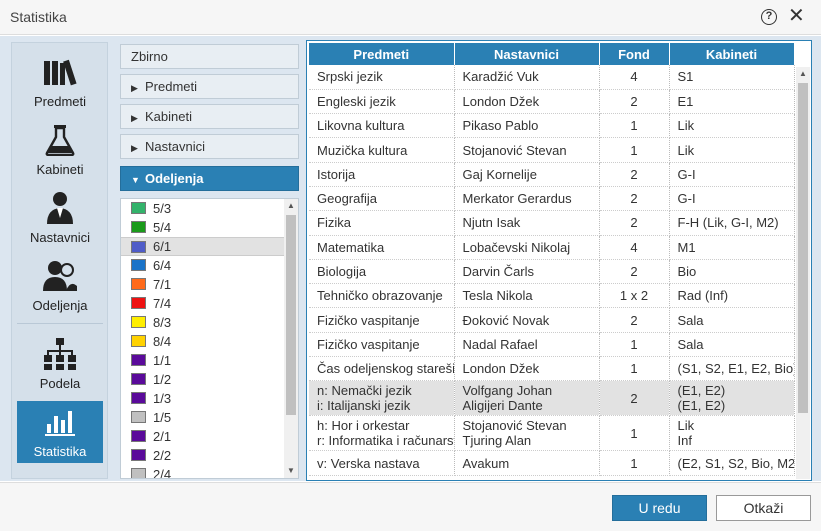 The image size is (821, 531). What do you see at coordinates (732, 247) in the screenshot?
I see `room-cell: M1` at bounding box center [732, 247].